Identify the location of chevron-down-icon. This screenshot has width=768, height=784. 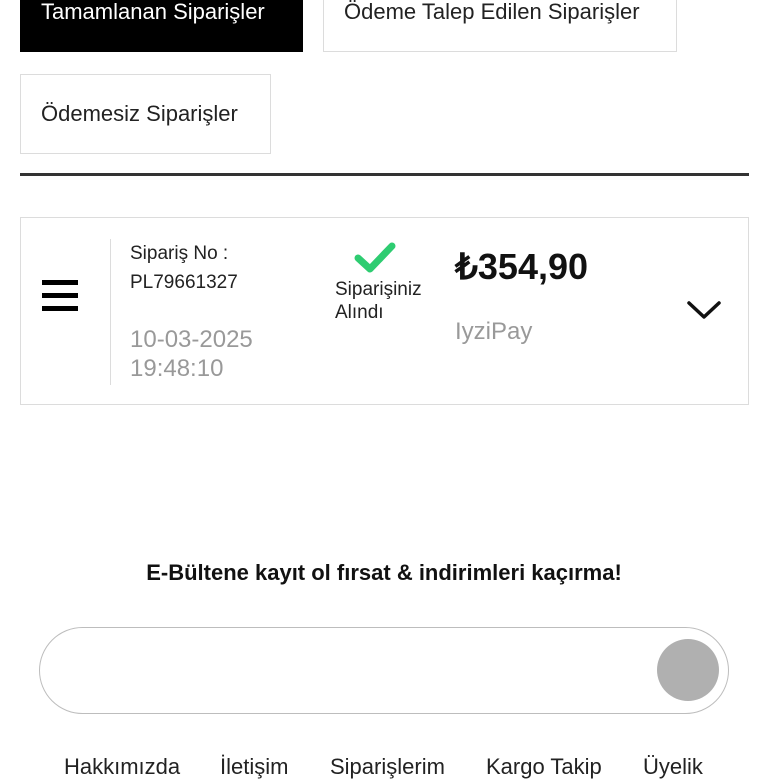
(704, 310).